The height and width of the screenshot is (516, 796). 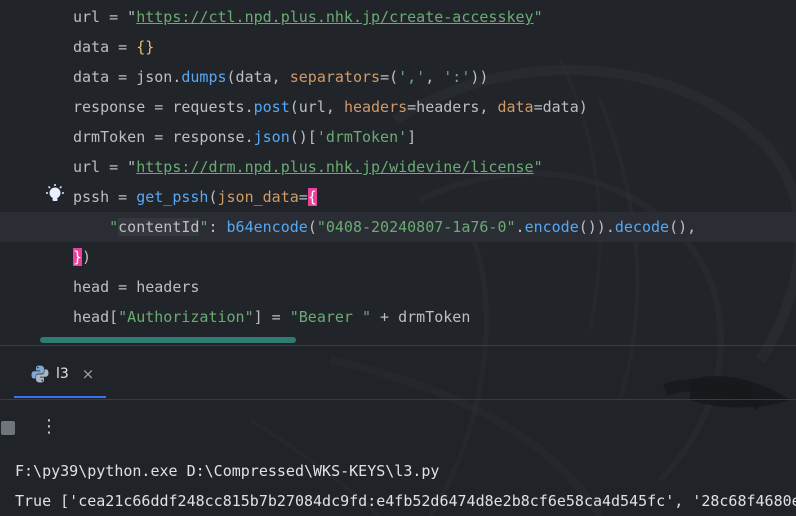 What do you see at coordinates (335, 77) in the screenshot?
I see `code-token: separators` at bounding box center [335, 77].